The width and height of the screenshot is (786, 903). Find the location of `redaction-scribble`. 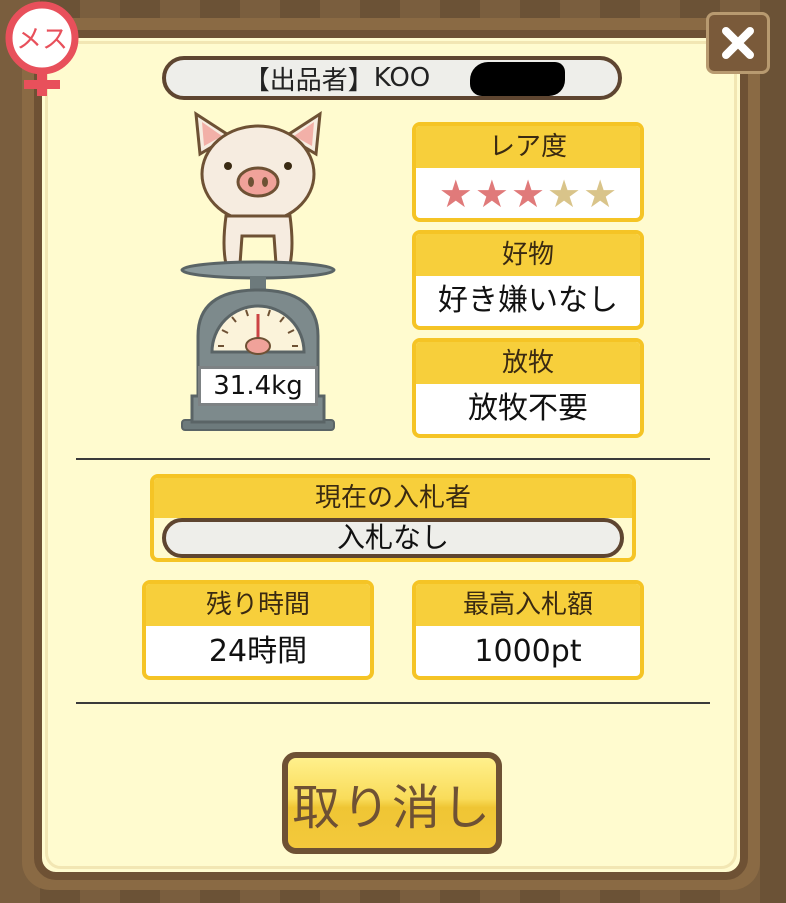

redaction-scribble is located at coordinates (517, 79).